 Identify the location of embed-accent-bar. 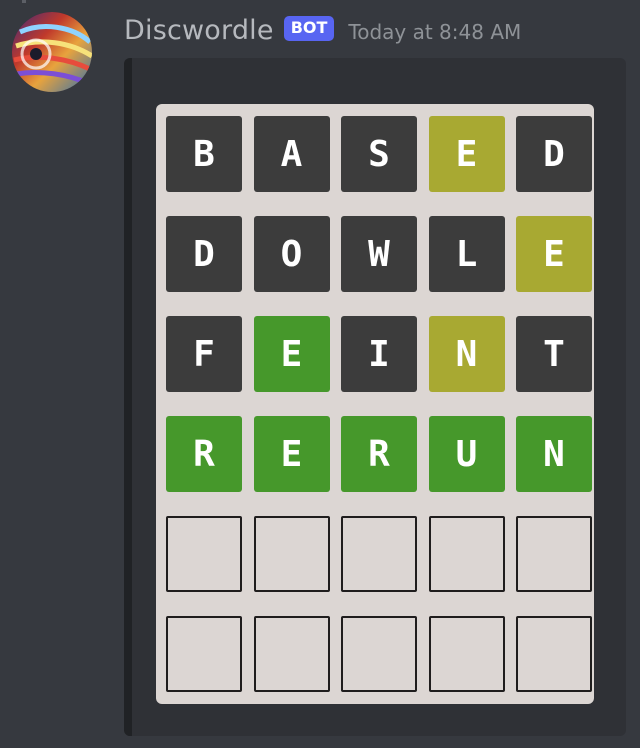
(128, 397).